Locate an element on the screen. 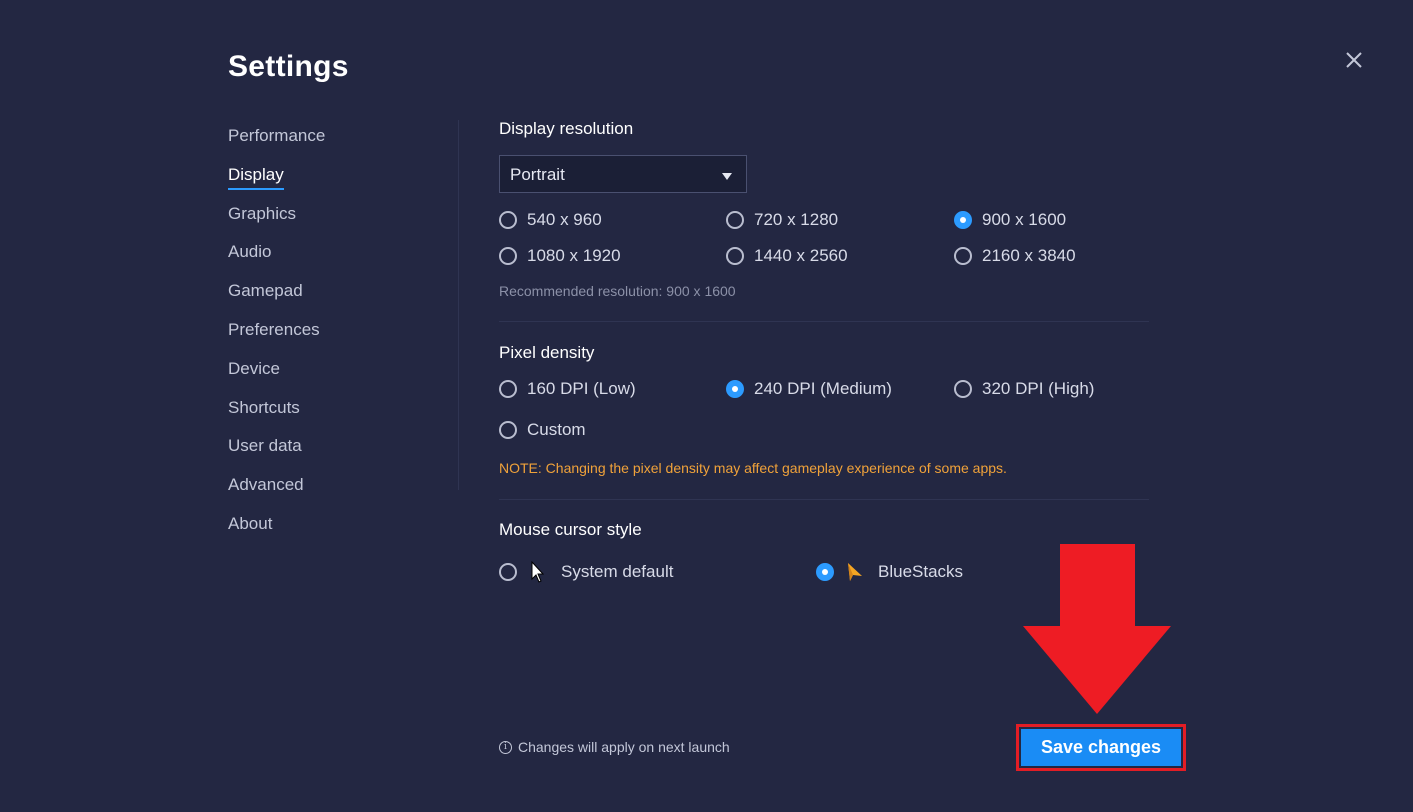 The image size is (1413, 812). sidebar-item-preferences: Preferences is located at coordinates (338, 333).